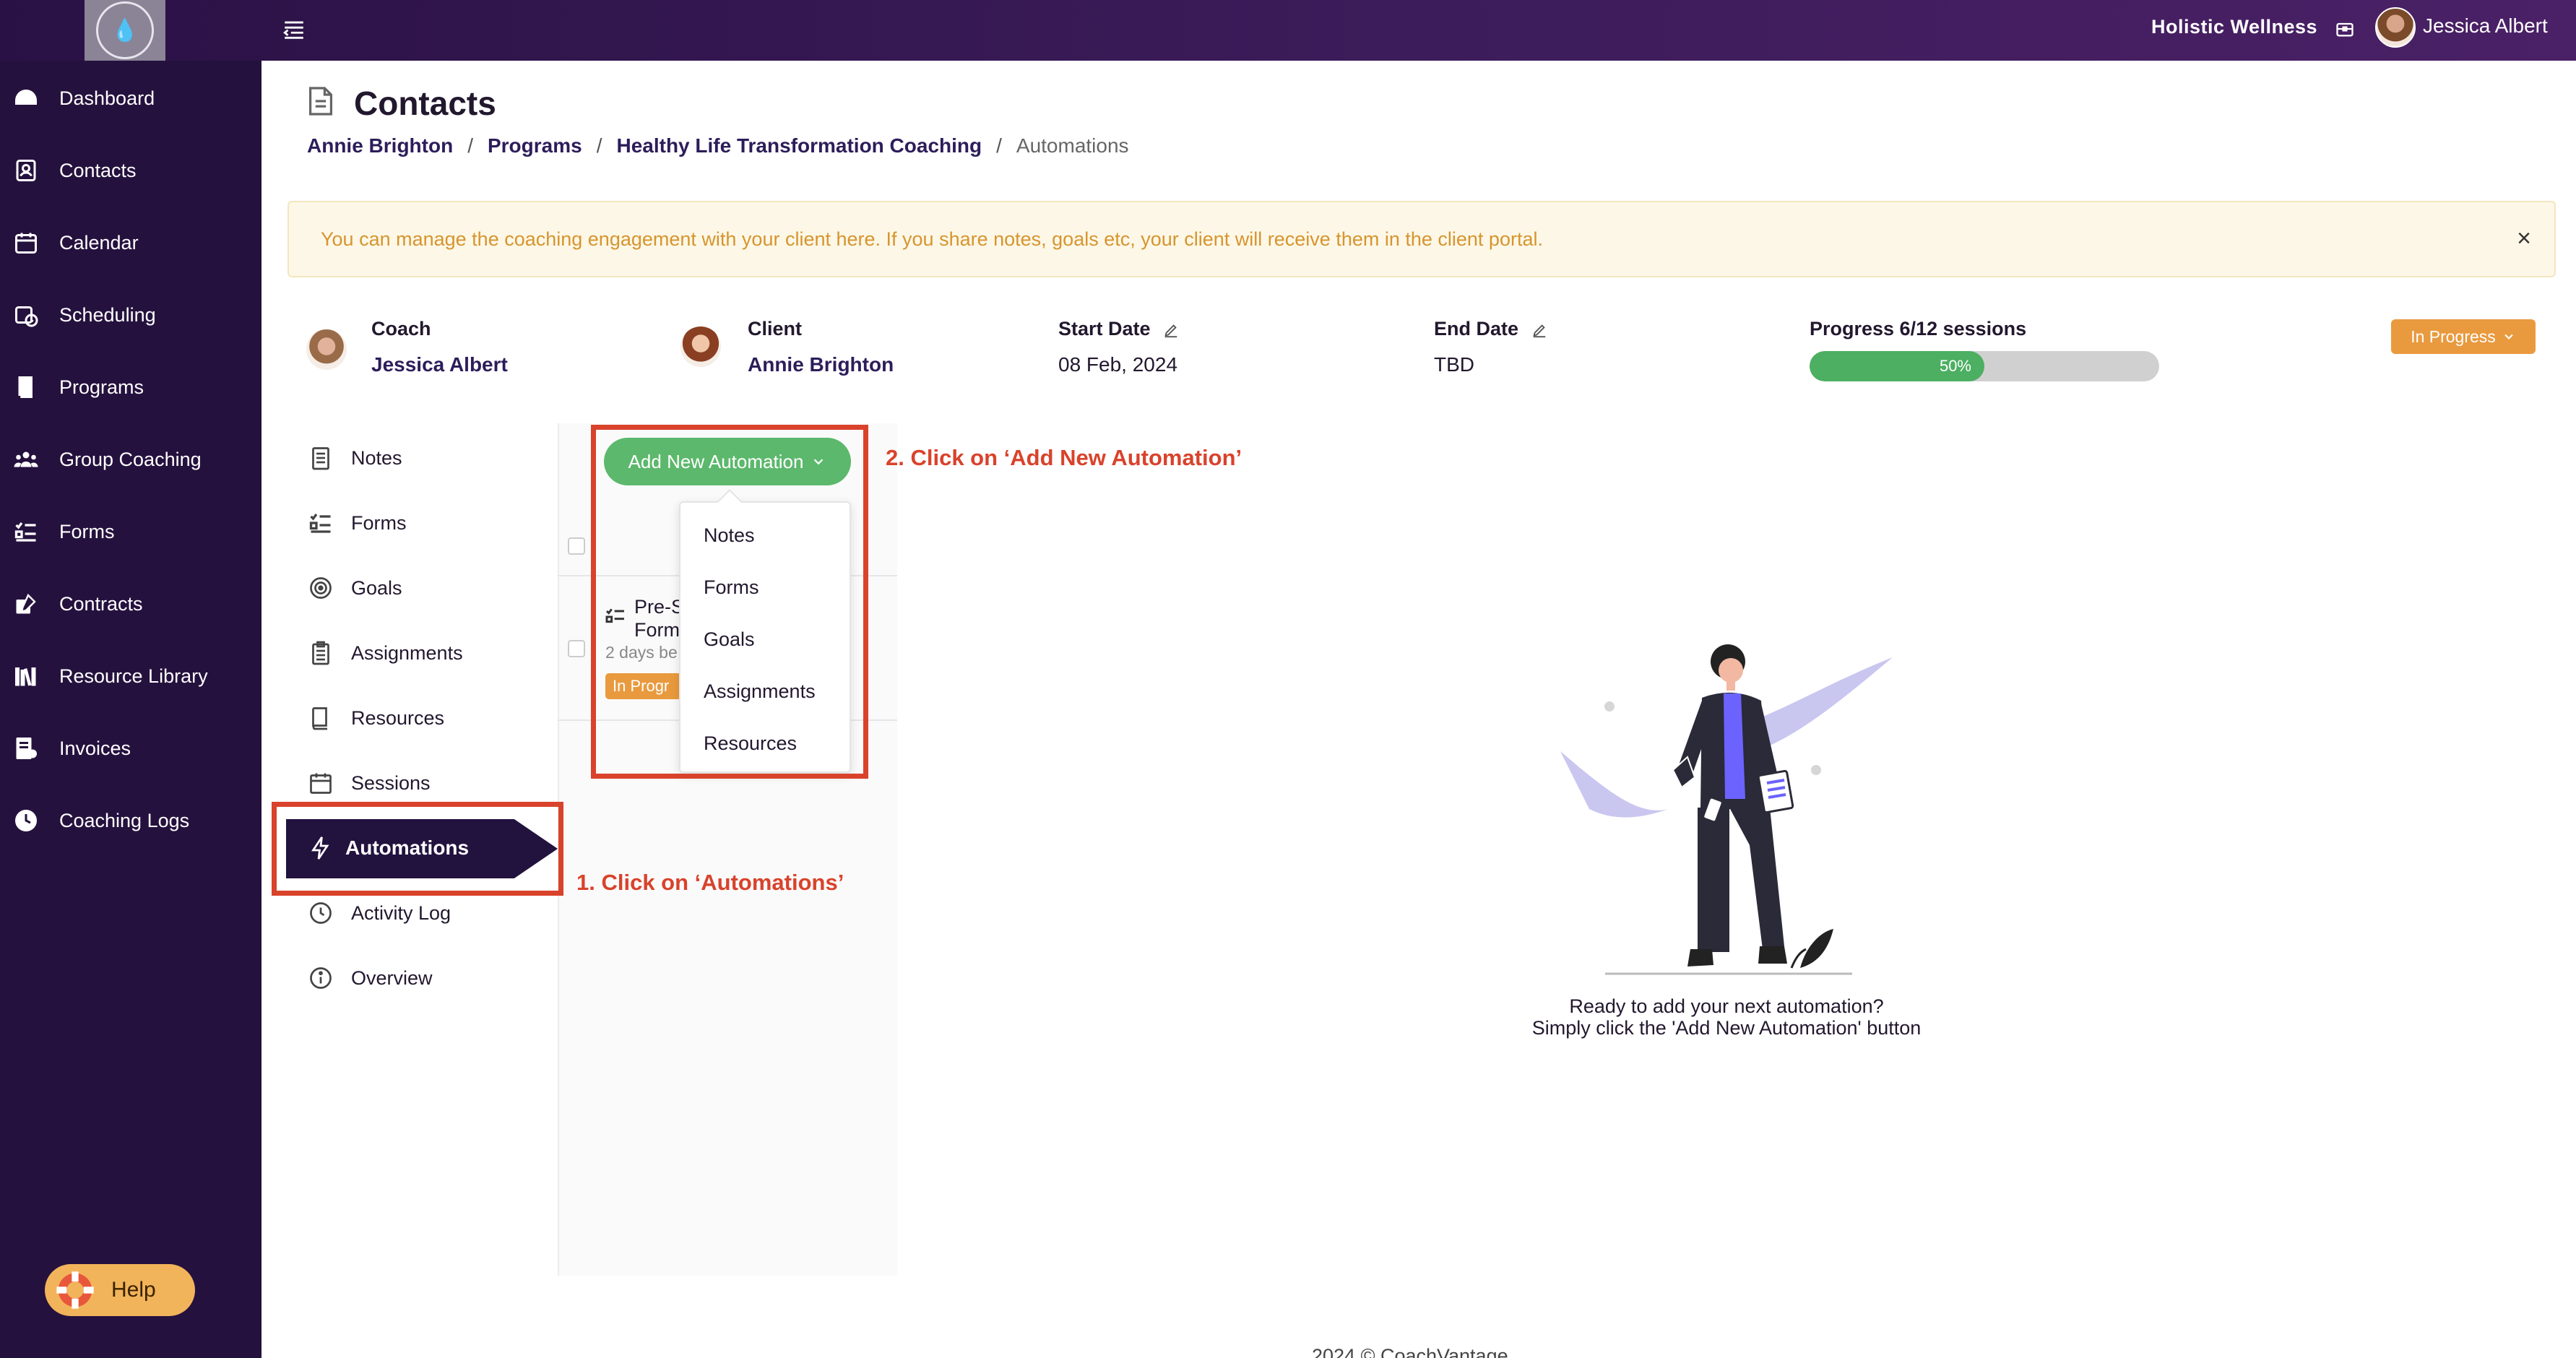  What do you see at coordinates (320, 653) in the screenshot?
I see `clipboard-icon` at bounding box center [320, 653].